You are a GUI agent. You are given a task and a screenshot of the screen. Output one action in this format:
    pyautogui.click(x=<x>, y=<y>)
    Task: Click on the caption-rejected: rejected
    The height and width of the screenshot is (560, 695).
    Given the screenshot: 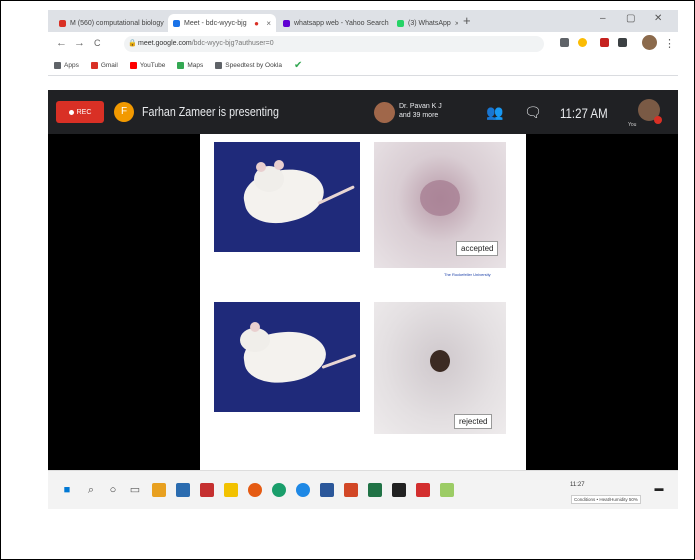 What is the action you would take?
    pyautogui.click(x=473, y=421)
    